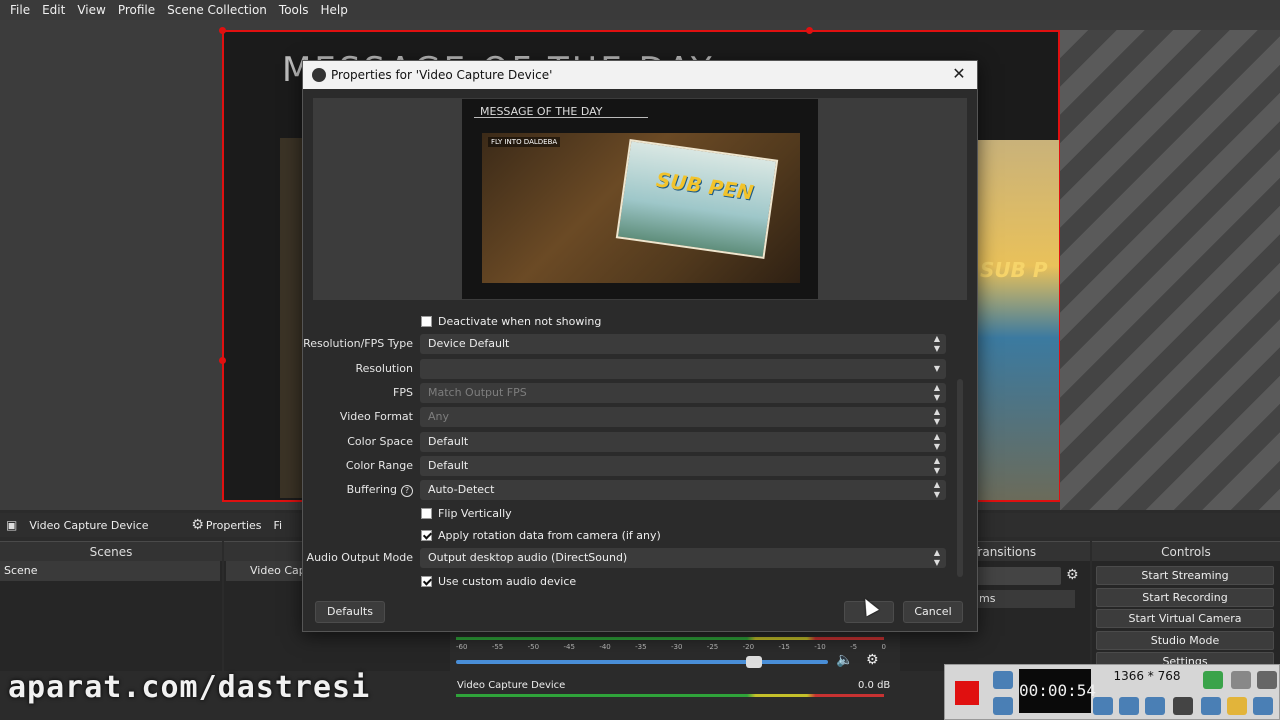 The width and height of the screenshot is (1280, 720). What do you see at coordinates (712, 647) in the screenshot?
I see `meter-tick-label: -25` at bounding box center [712, 647].